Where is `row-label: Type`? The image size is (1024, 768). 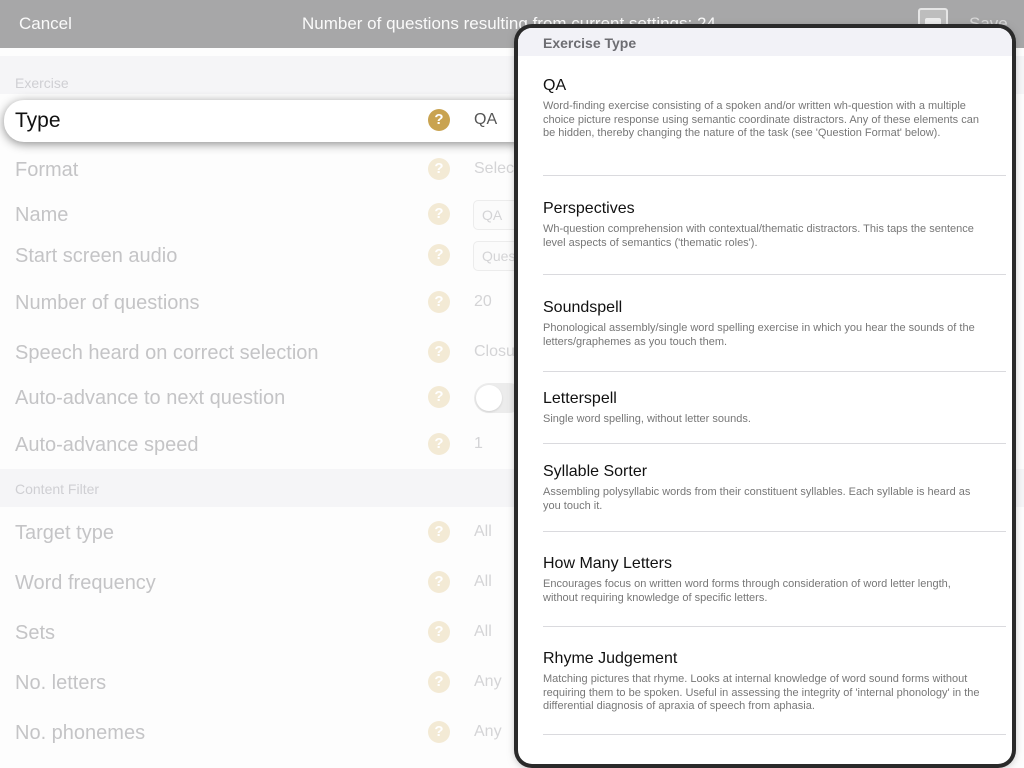
row-label: Type is located at coordinates (38, 120).